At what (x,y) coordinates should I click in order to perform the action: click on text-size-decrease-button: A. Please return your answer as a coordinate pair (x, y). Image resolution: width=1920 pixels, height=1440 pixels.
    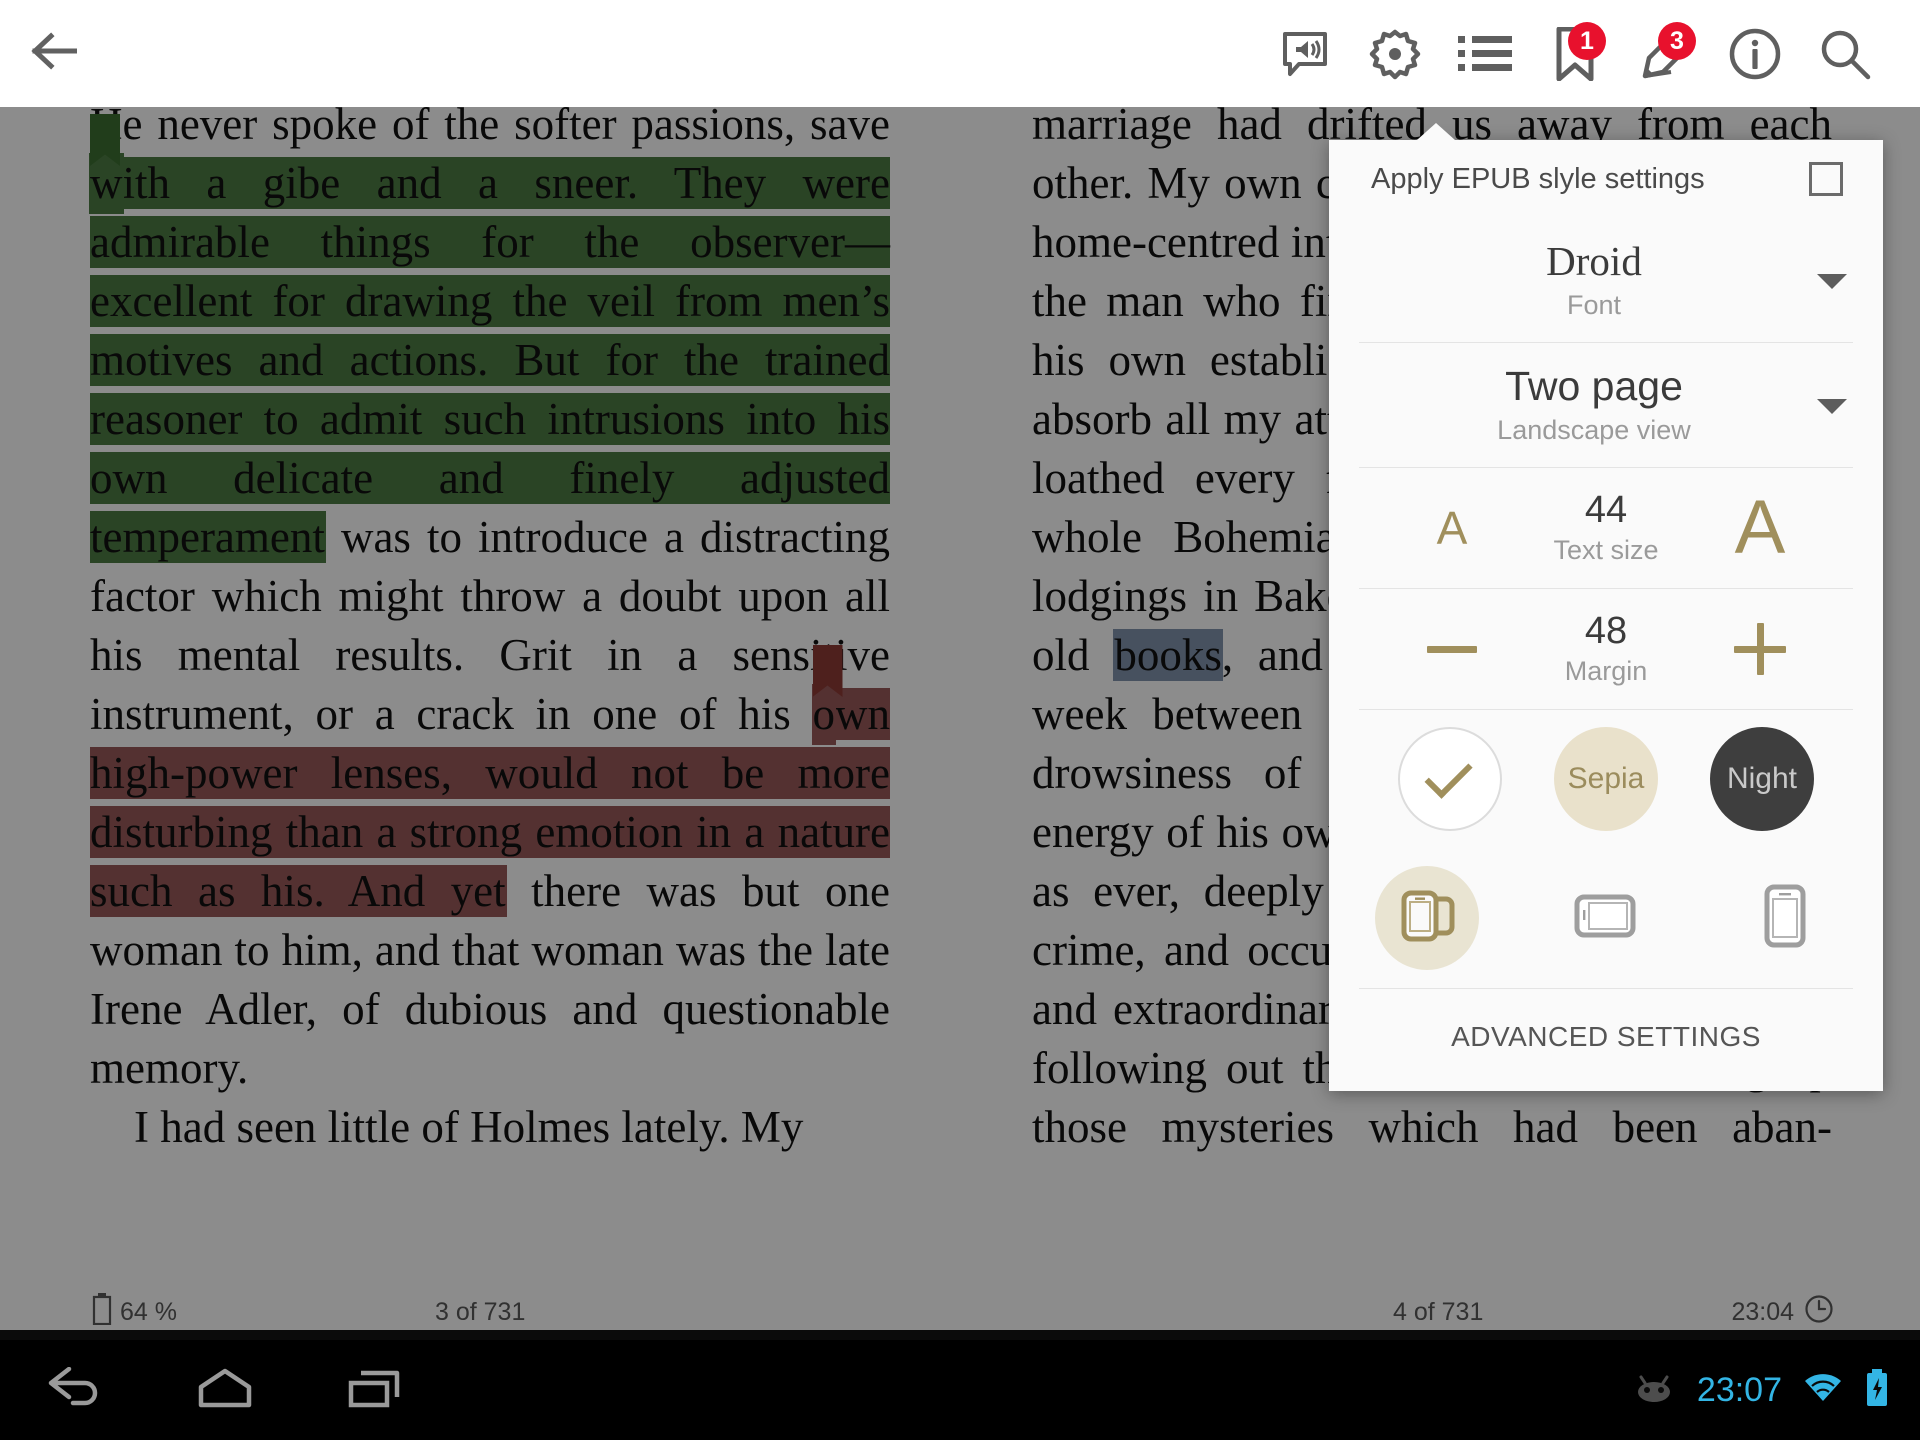
    Looking at the image, I should click on (1452, 528).